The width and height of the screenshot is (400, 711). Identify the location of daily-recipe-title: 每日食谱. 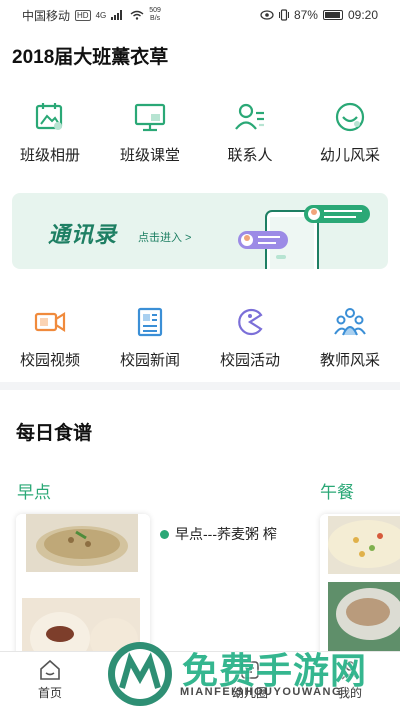
(54, 433).